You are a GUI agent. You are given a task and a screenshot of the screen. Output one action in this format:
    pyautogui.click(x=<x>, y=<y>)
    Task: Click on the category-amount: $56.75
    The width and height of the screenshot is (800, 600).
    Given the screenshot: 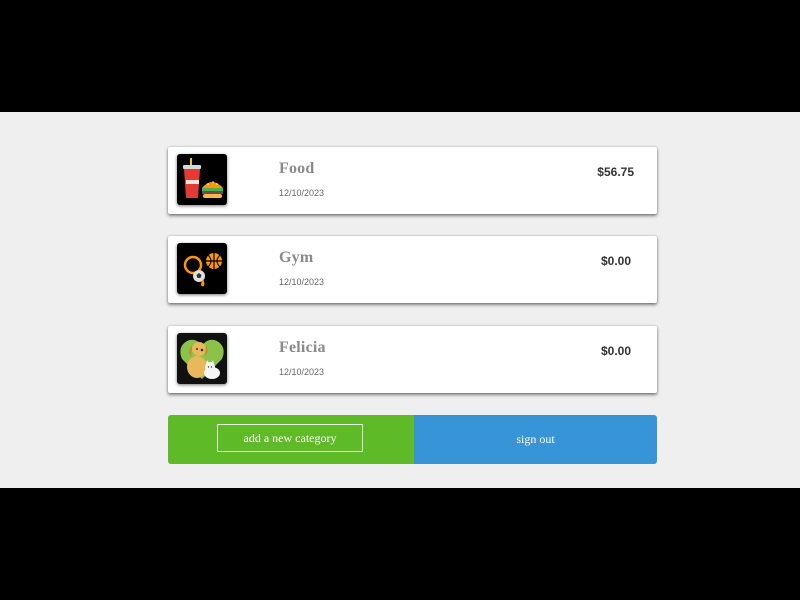 What is the action you would take?
    pyautogui.click(x=615, y=172)
    